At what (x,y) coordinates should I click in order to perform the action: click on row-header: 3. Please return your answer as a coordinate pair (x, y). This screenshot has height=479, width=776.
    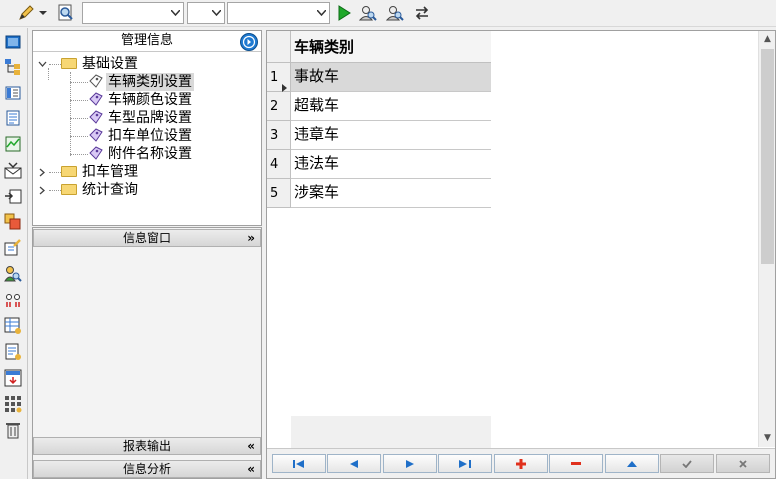
    Looking at the image, I should click on (279, 135).